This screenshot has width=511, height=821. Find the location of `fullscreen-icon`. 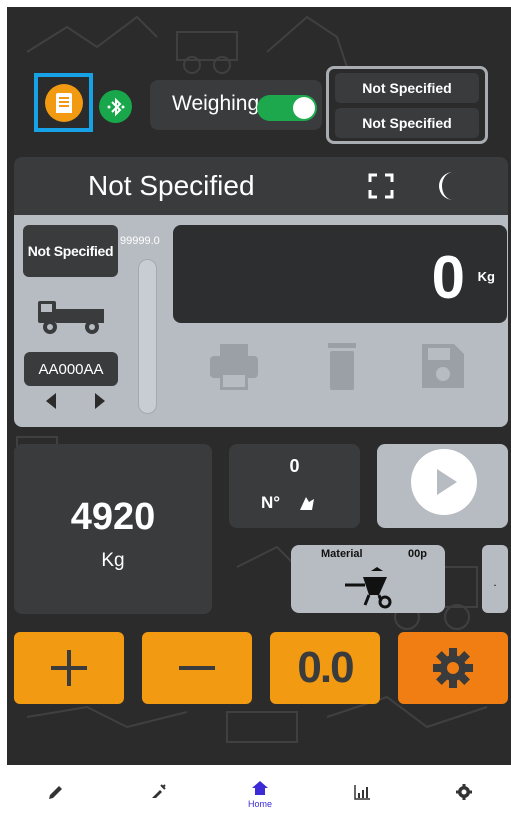

fullscreen-icon is located at coordinates (381, 186).